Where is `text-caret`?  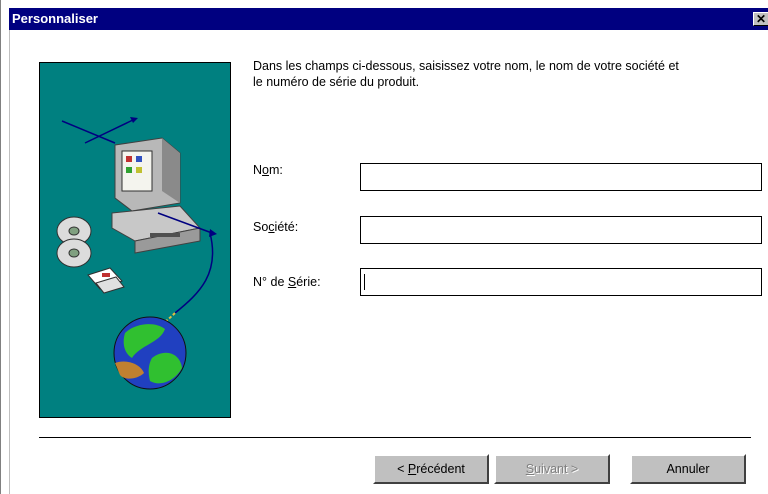
text-caret is located at coordinates (364, 282).